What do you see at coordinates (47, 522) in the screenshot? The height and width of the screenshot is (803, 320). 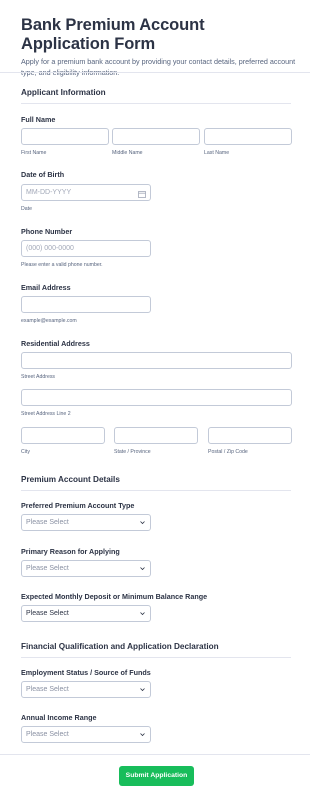 I see `account-type-value: Please Select` at bounding box center [47, 522].